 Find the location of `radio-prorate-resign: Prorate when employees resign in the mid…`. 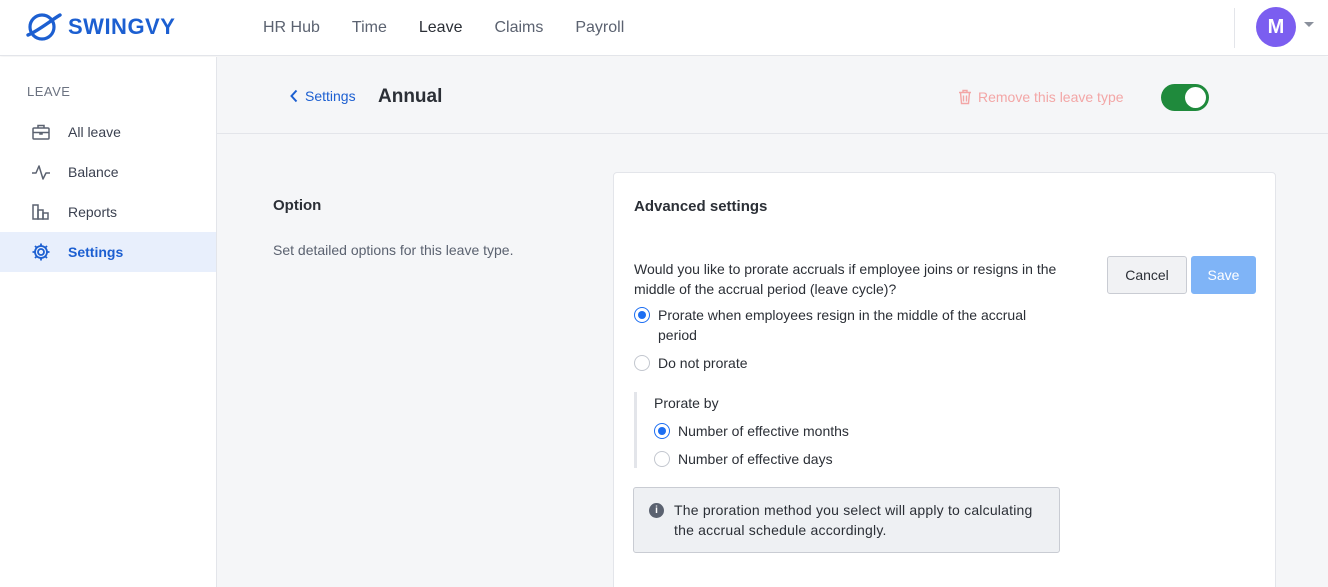

radio-prorate-resign: Prorate when employees resign in the mid… is located at coordinates (844, 325).